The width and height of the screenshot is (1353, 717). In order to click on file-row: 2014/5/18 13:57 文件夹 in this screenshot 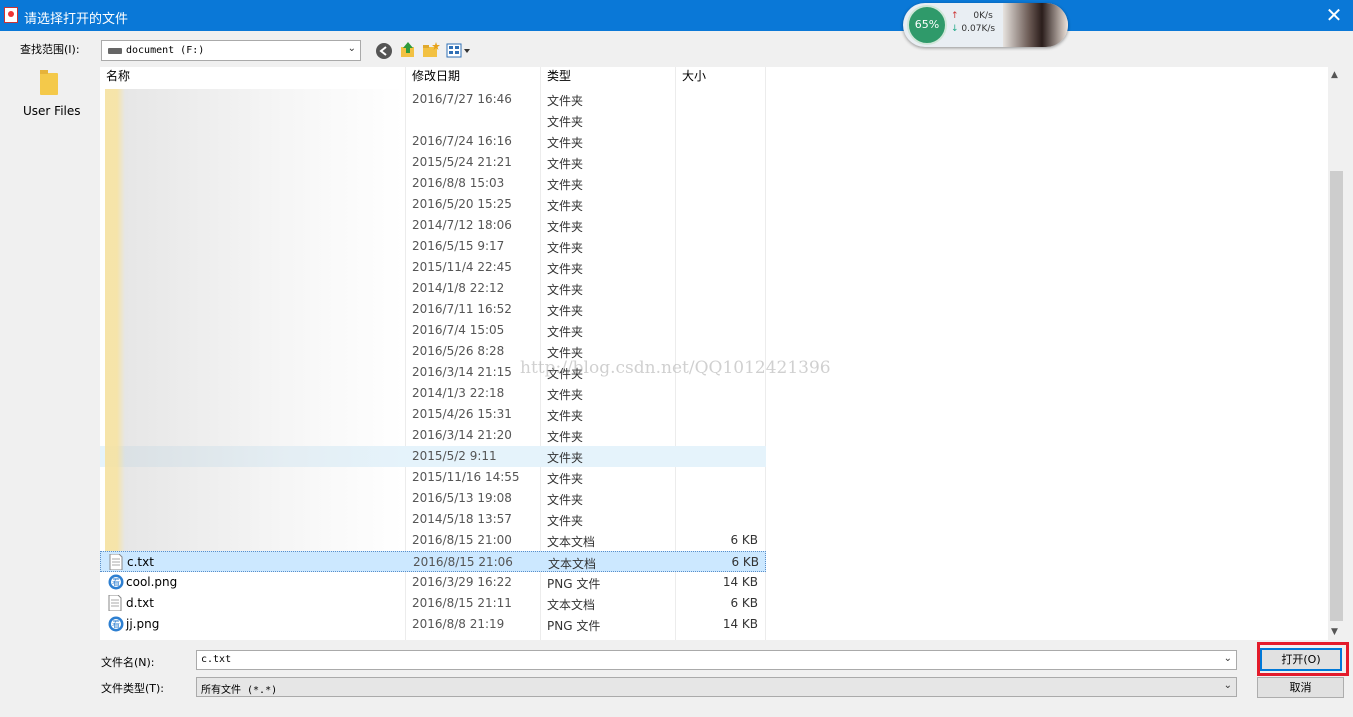, I will do `click(433, 519)`.